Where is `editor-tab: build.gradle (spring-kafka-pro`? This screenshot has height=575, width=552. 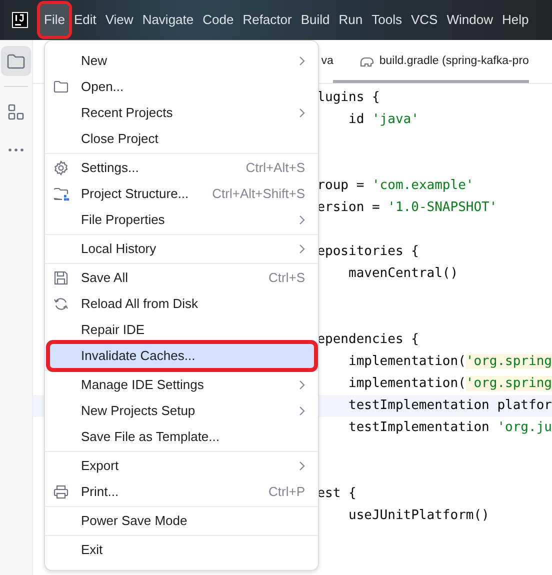 editor-tab: build.gradle (spring-kafka-pro is located at coordinates (431, 61).